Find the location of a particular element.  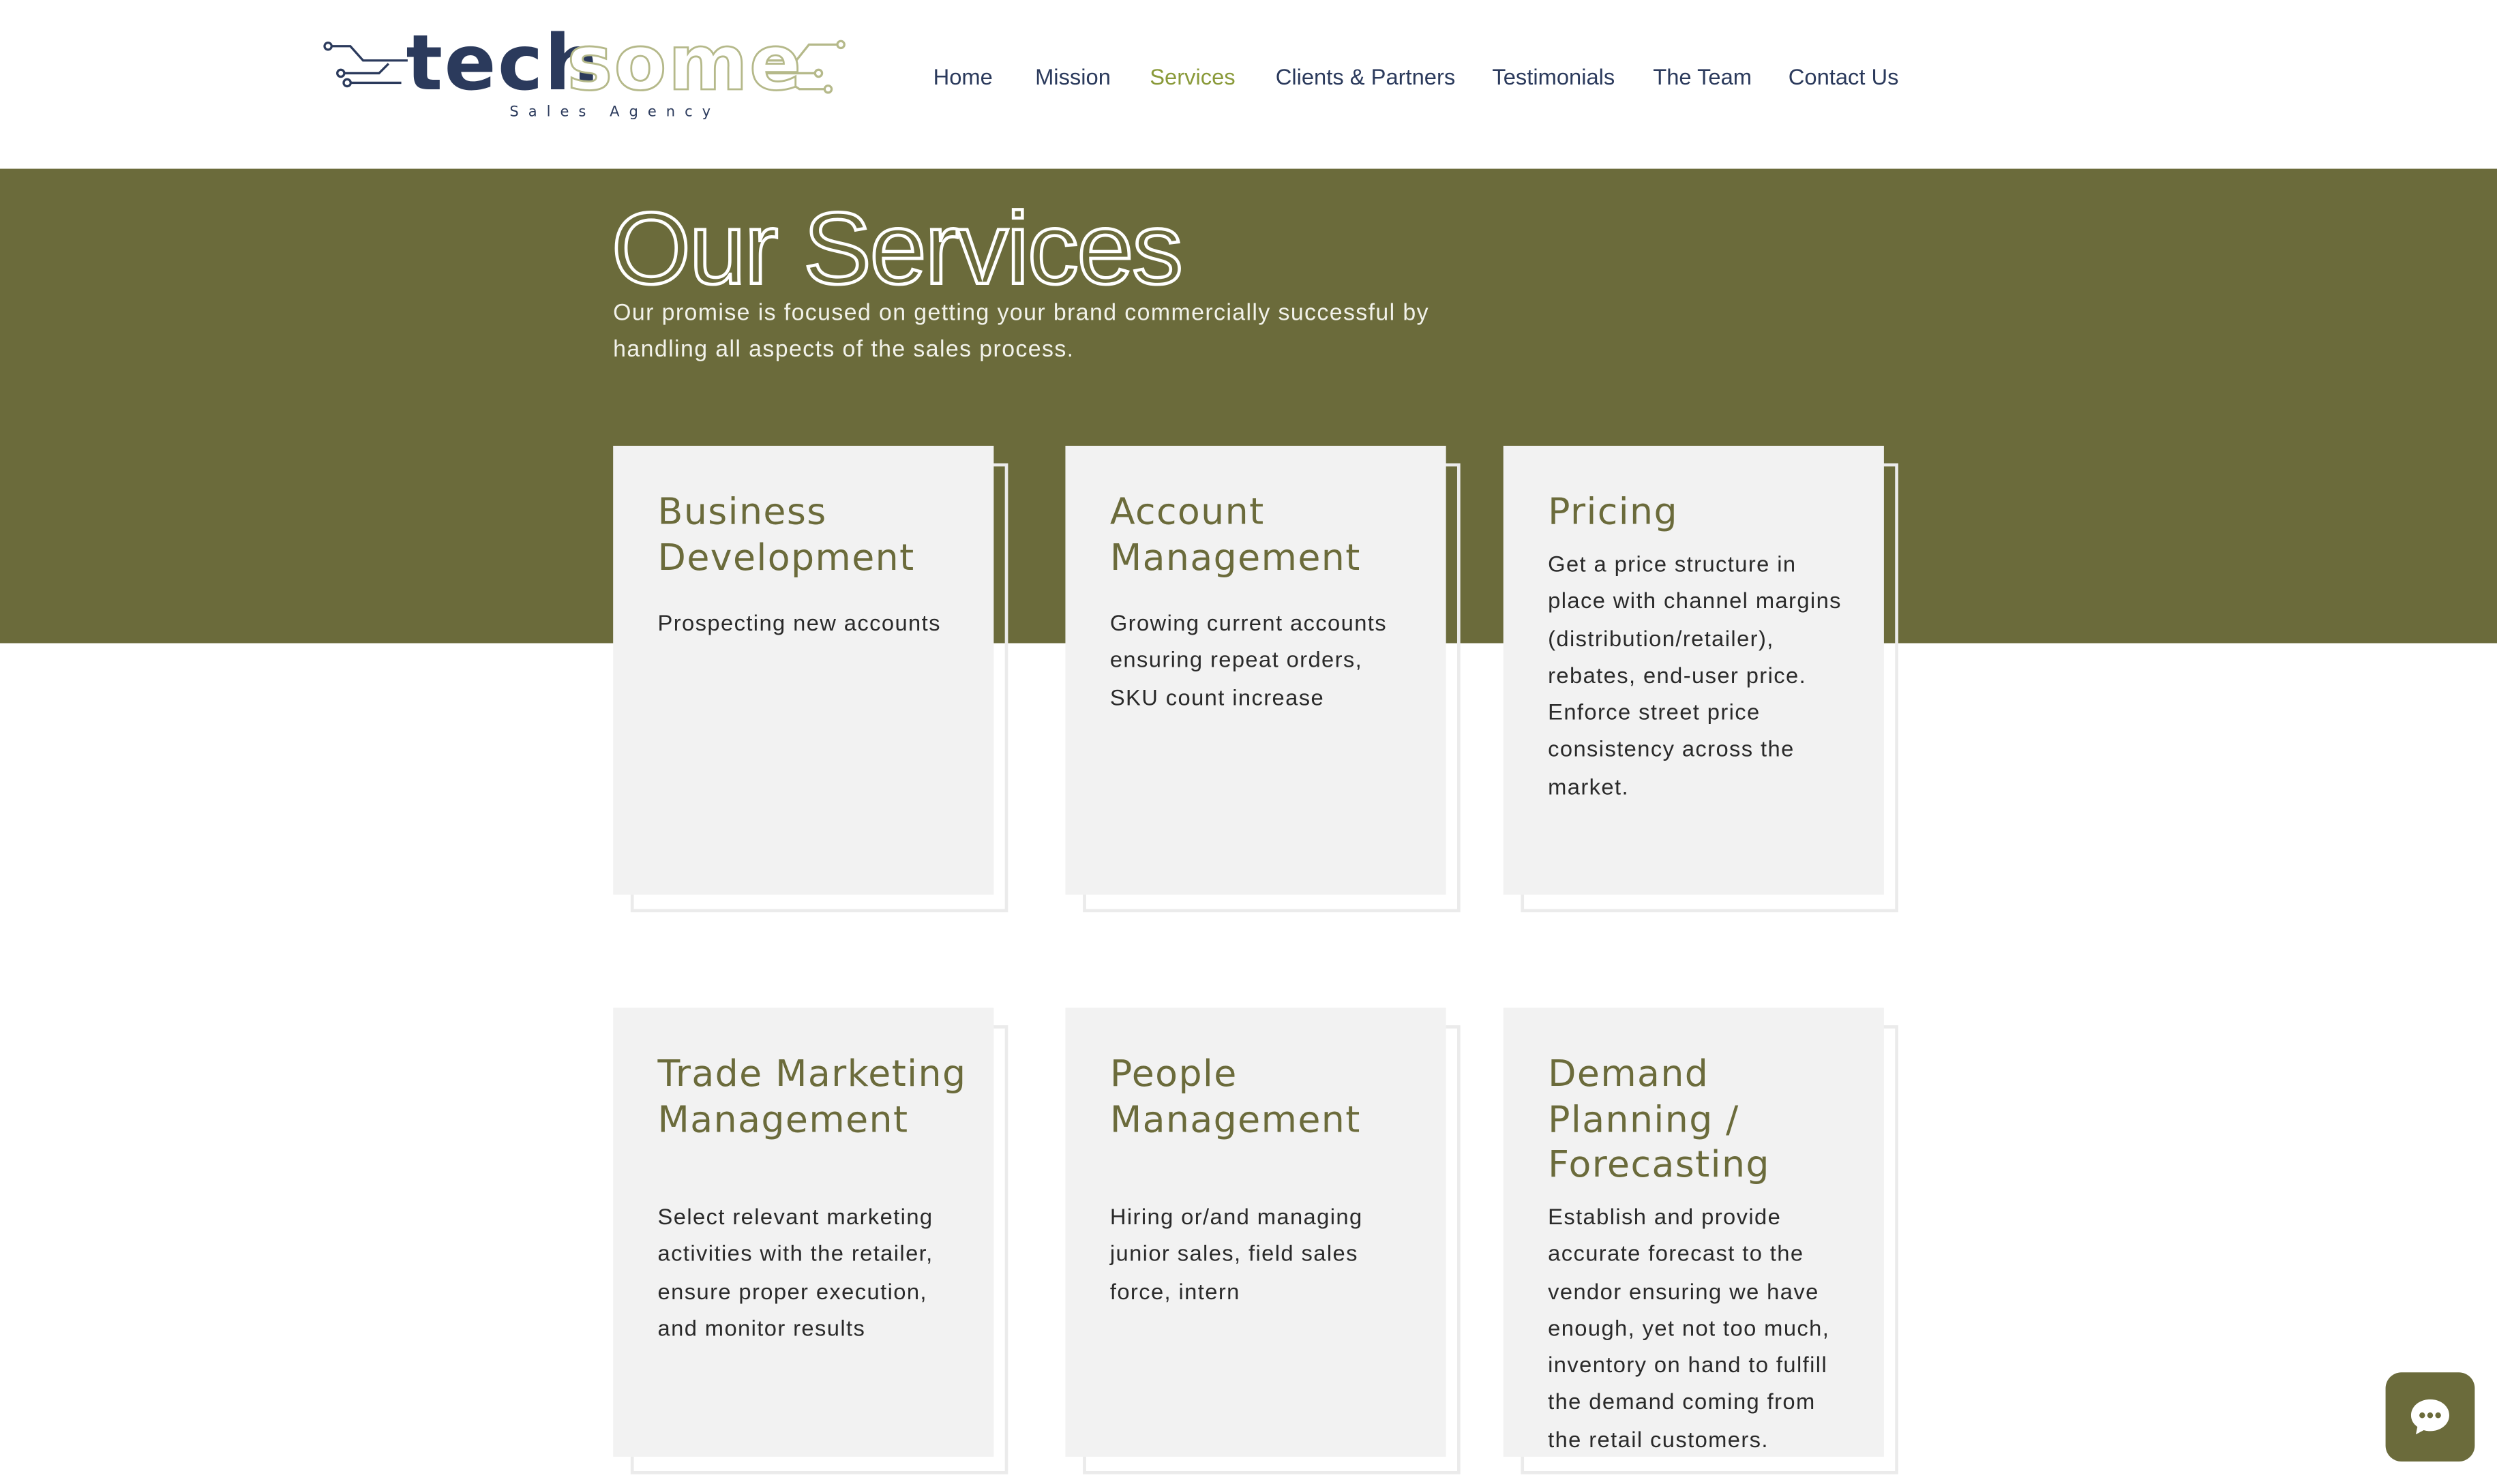

chat-bubble-icon is located at coordinates (2429, 1417).